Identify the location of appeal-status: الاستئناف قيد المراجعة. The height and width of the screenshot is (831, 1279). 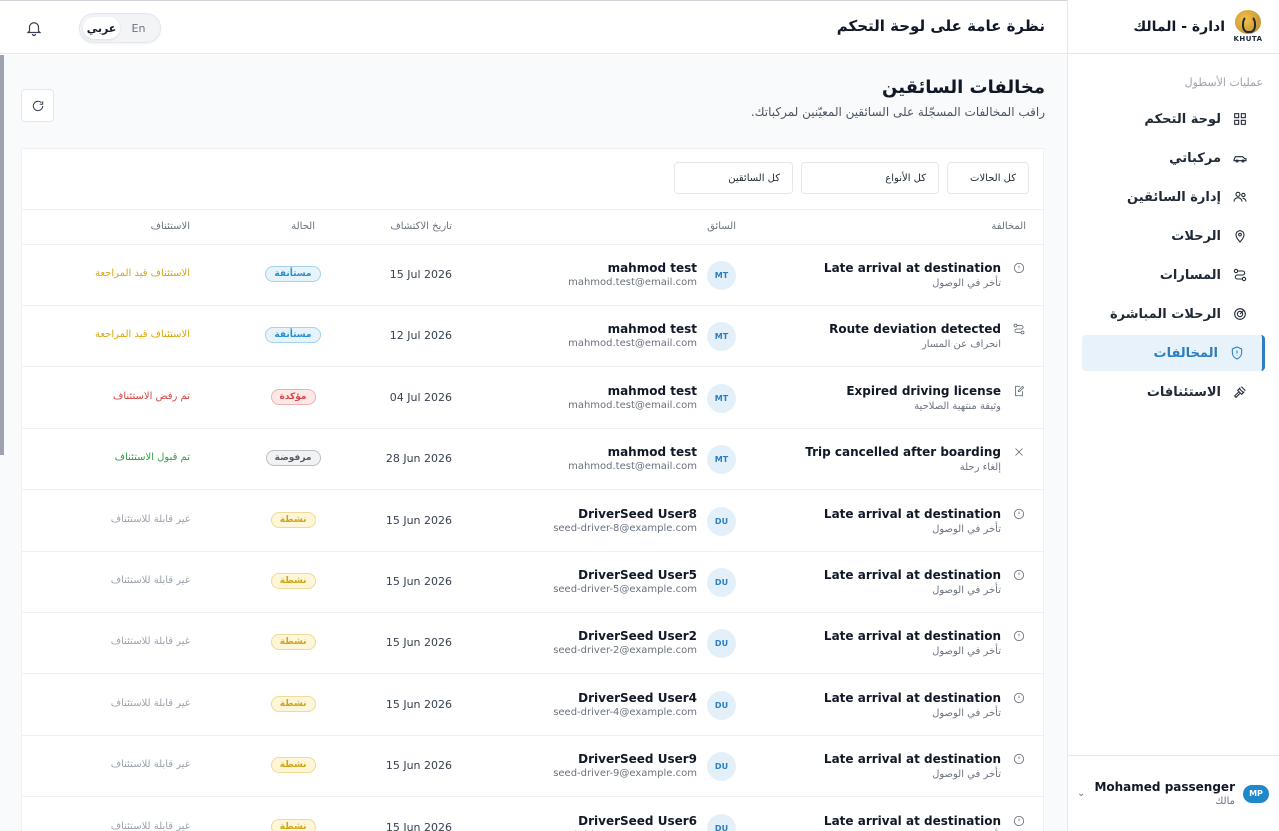
(142, 335).